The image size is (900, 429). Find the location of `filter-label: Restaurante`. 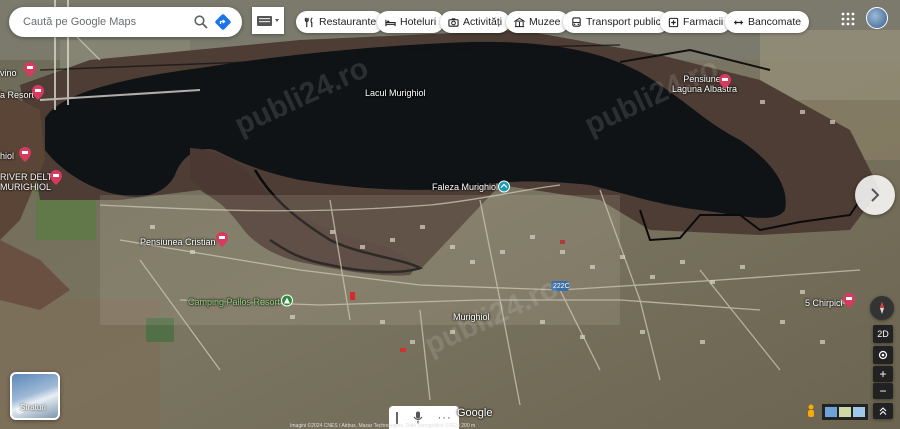

filter-label: Restaurante is located at coordinates (348, 22).